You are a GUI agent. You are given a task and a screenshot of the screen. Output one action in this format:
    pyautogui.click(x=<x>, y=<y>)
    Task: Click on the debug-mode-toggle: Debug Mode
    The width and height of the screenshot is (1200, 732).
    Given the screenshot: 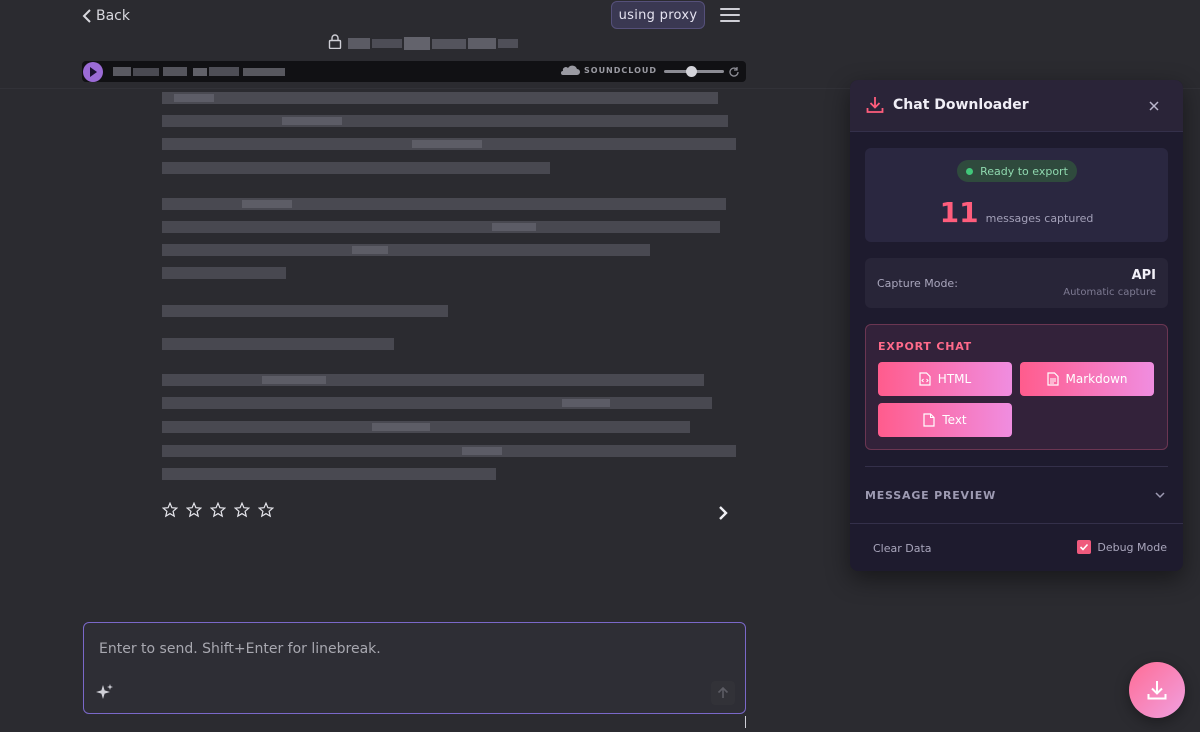 What is the action you would take?
    pyautogui.click(x=1122, y=547)
    